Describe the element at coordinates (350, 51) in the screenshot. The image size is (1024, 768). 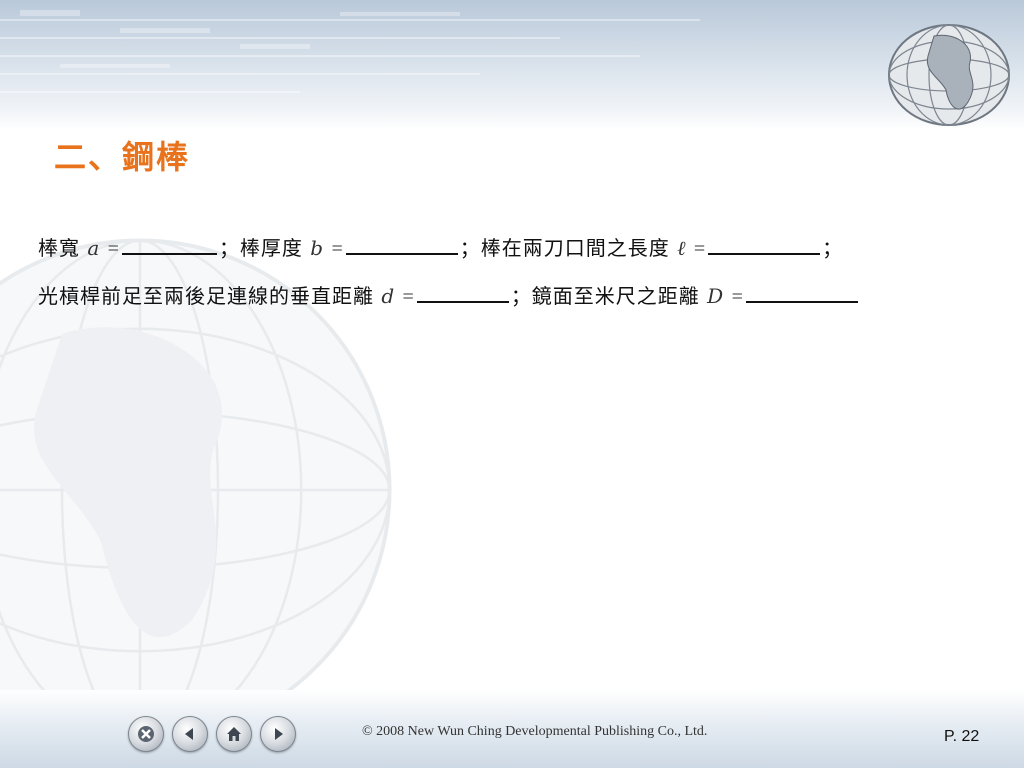
I see `header-decoration` at that location.